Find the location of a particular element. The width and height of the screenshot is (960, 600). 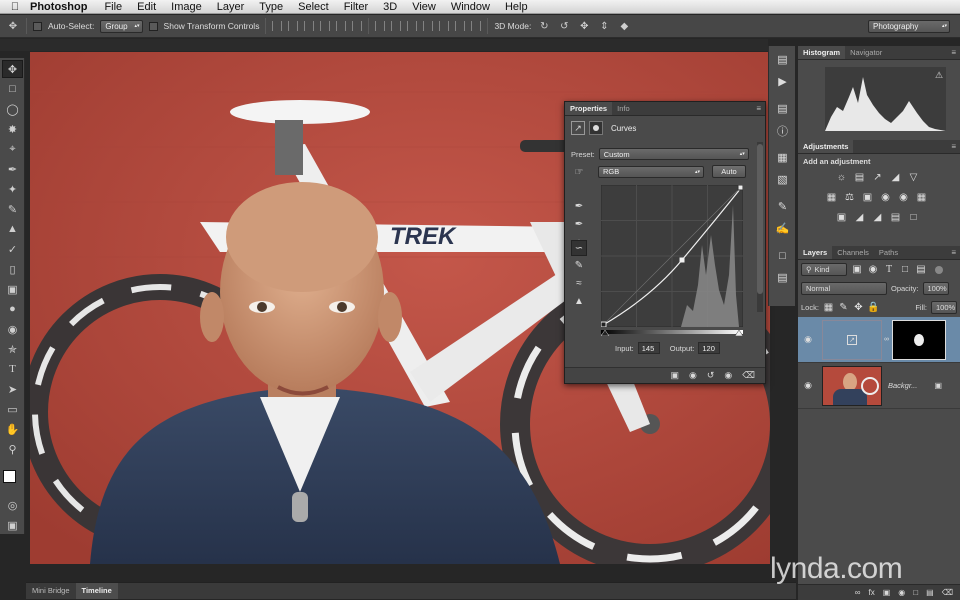

lock-pixels-icon: ✎ is located at coordinates (843, 307).